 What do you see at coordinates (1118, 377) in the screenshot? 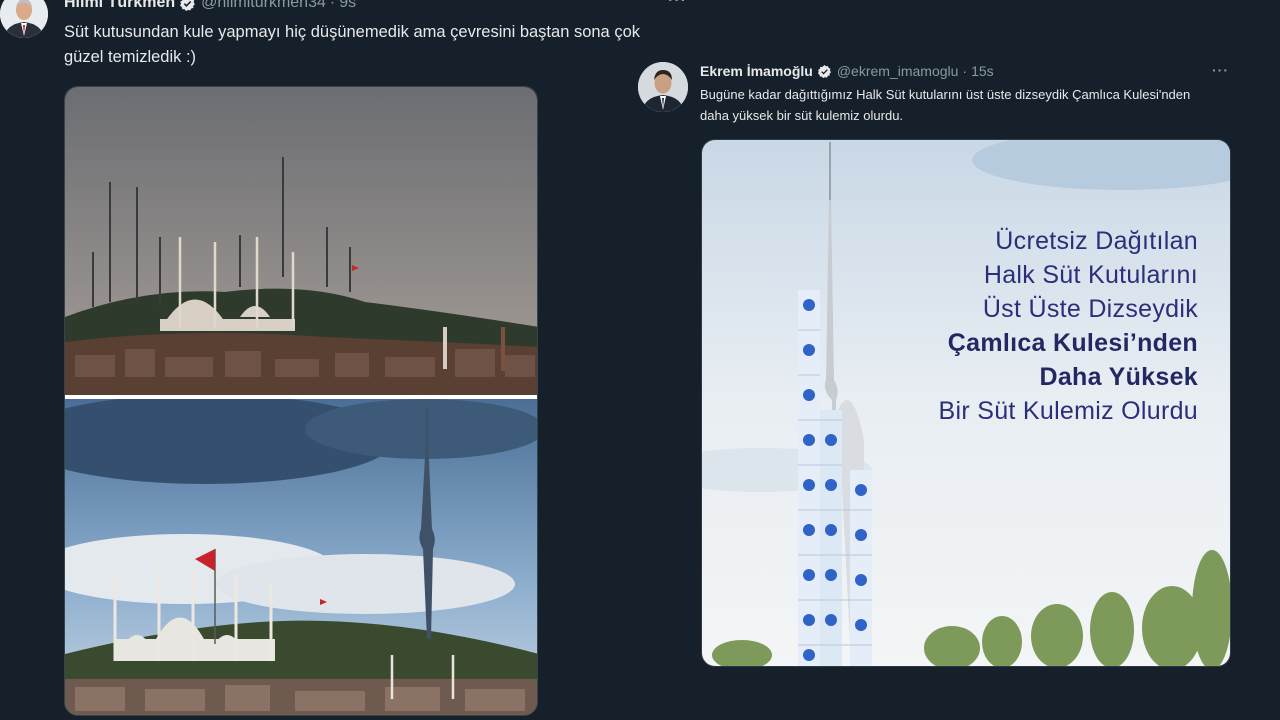
I see `promo-line-bold: Daha Yüksek` at bounding box center [1118, 377].